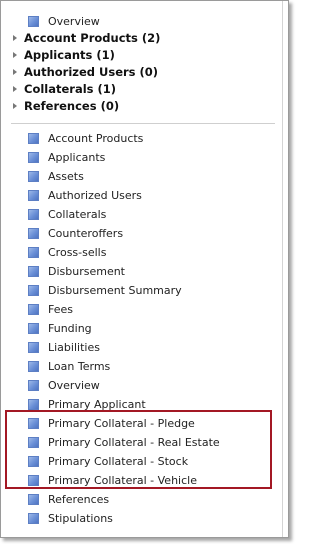 The height and width of the screenshot is (544, 320). What do you see at coordinates (77, 214) in the screenshot?
I see `nav-item-label: Collaterals` at bounding box center [77, 214].